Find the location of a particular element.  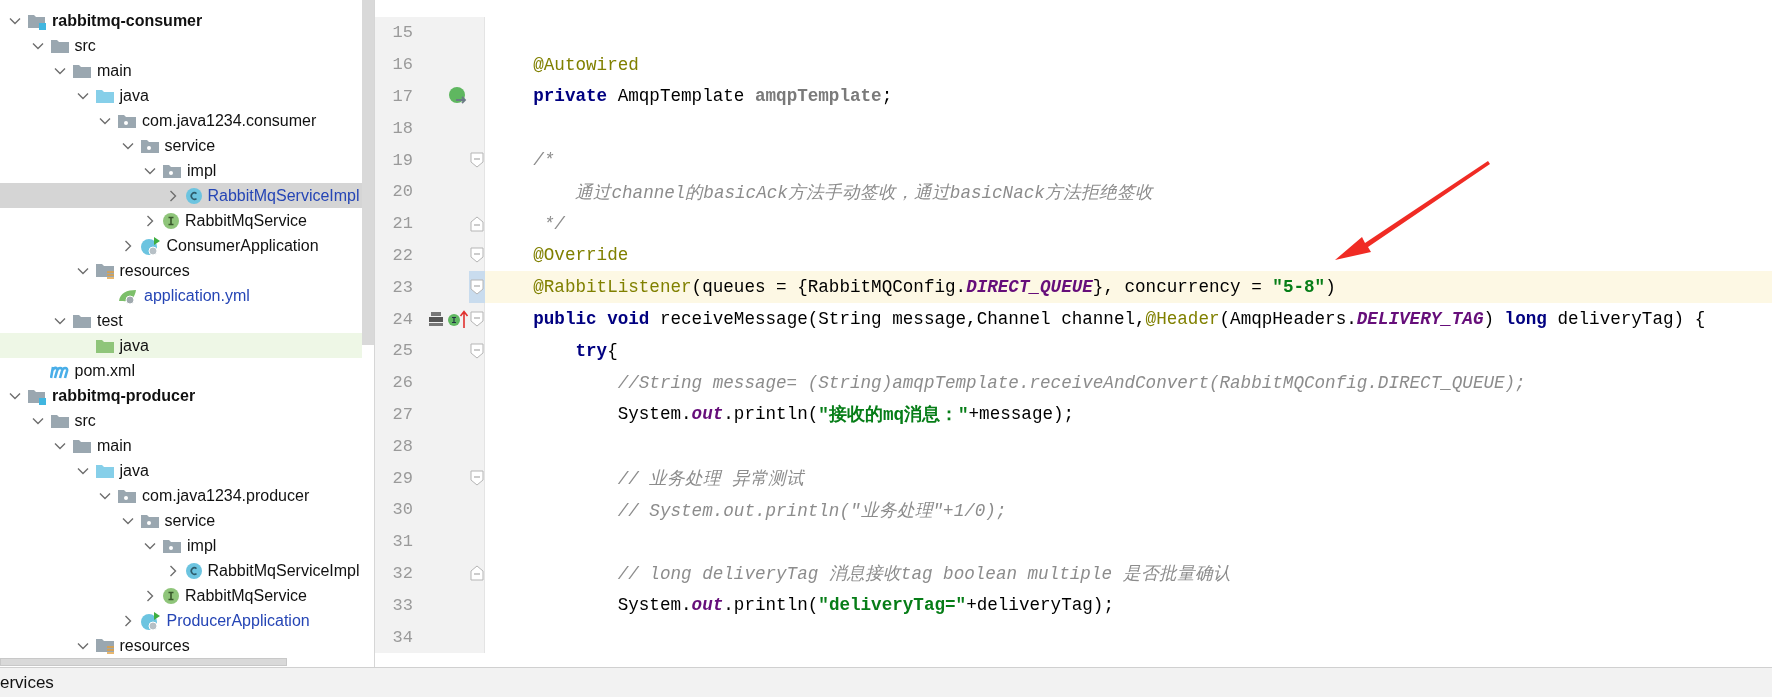

tree-item: rabbitmq-consumer is located at coordinates (181, 20).